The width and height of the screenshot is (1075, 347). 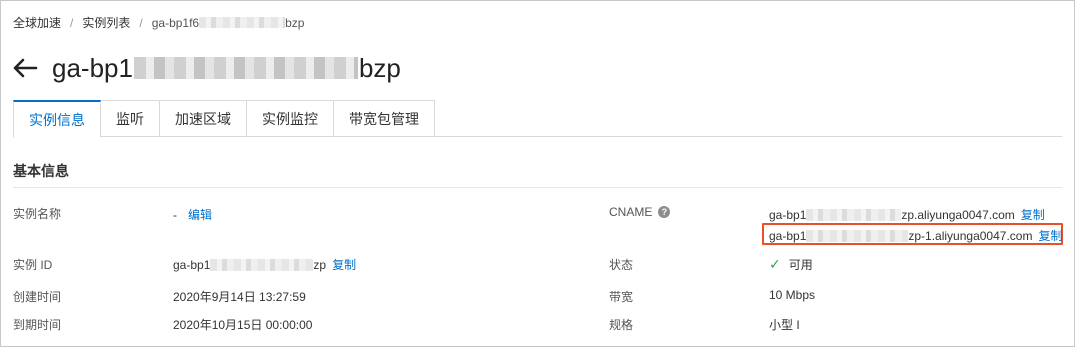 I want to click on page-title: ga-bp1 bzp, so click(x=226, y=68).